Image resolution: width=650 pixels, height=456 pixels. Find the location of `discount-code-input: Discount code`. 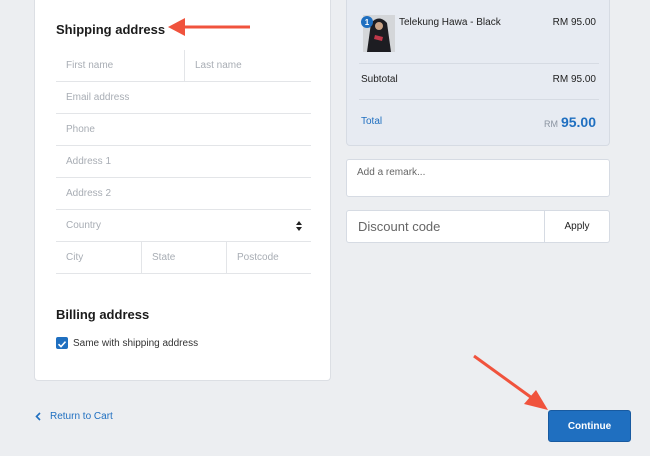

discount-code-input: Discount code is located at coordinates (445, 226).